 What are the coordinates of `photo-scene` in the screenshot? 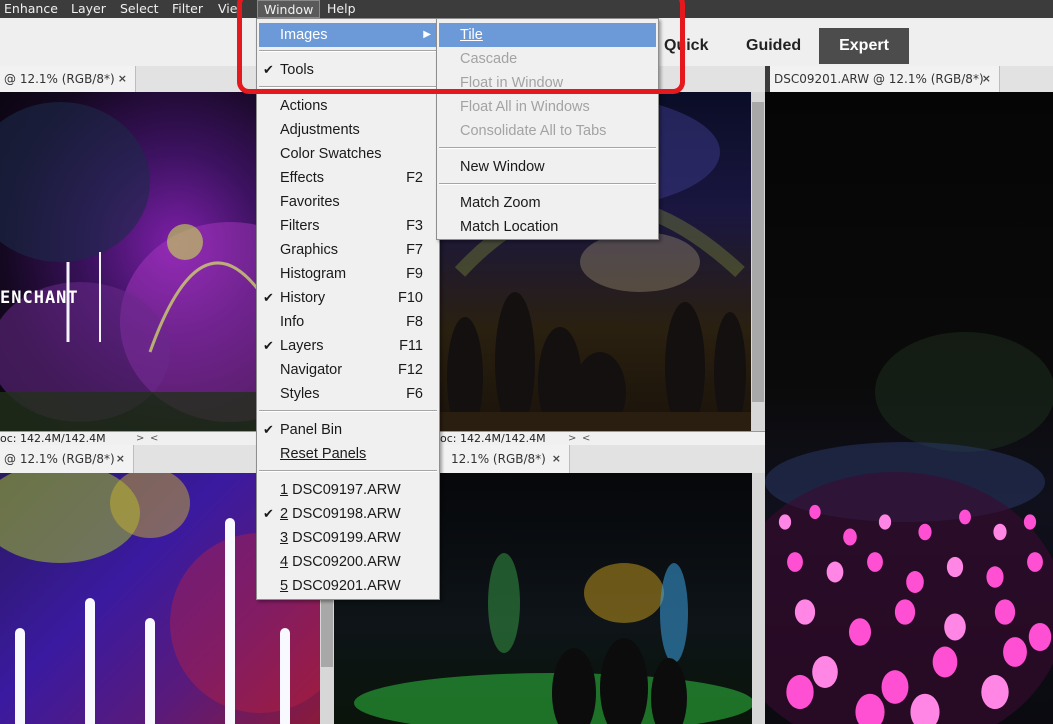 It's located at (909, 528).